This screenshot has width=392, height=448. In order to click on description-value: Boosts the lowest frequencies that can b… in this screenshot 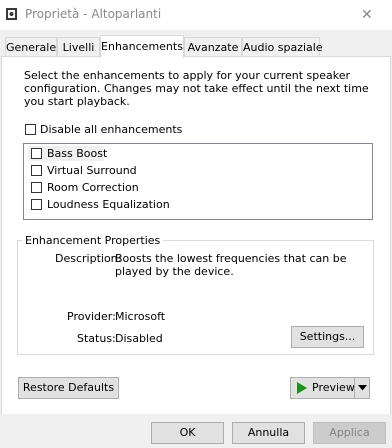, I will do `click(231, 265)`.